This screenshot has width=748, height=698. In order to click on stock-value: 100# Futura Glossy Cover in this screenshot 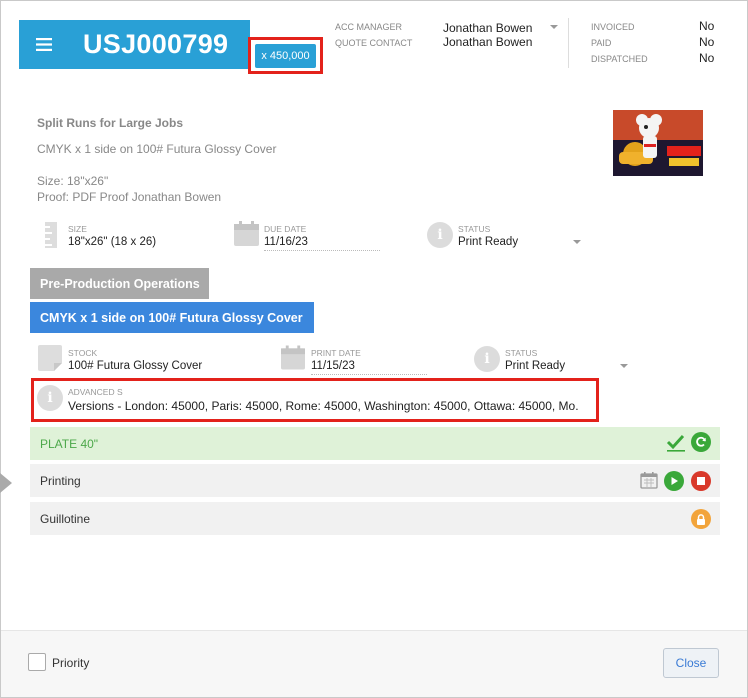, I will do `click(135, 366)`.